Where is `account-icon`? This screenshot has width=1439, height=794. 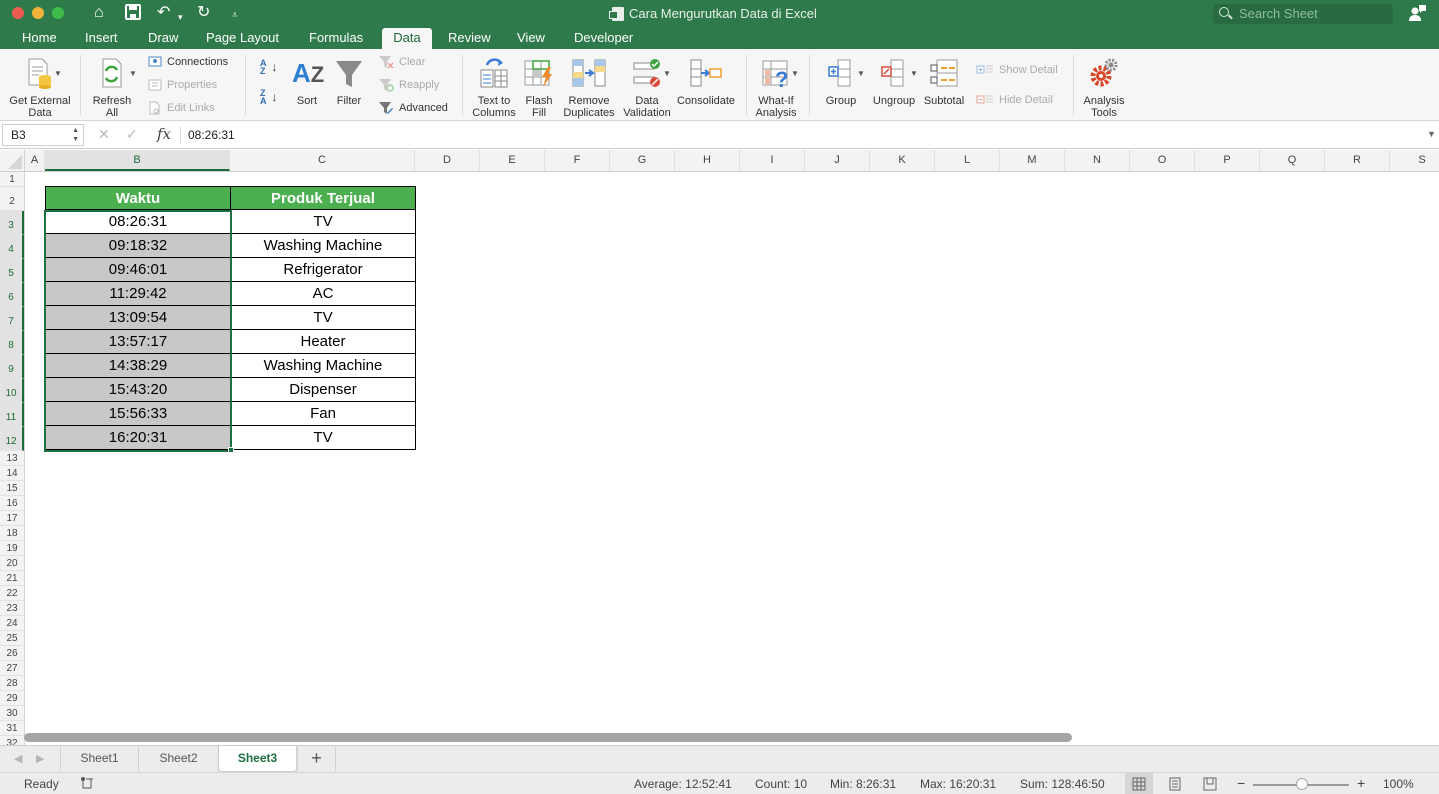
account-icon is located at coordinates (1417, 13).